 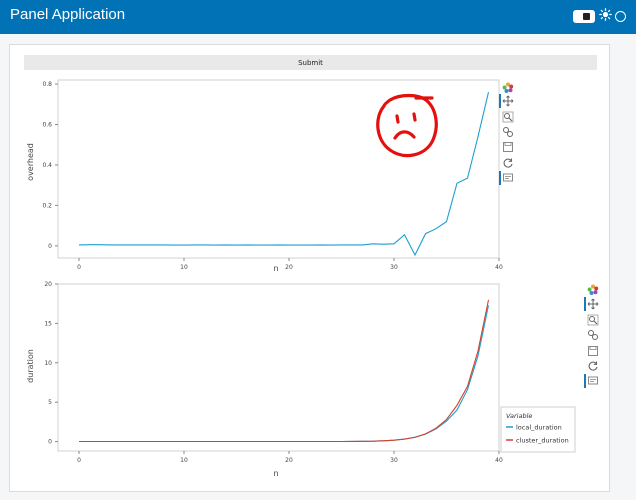 I want to click on overhead-xlabel: n, so click(x=275, y=268).